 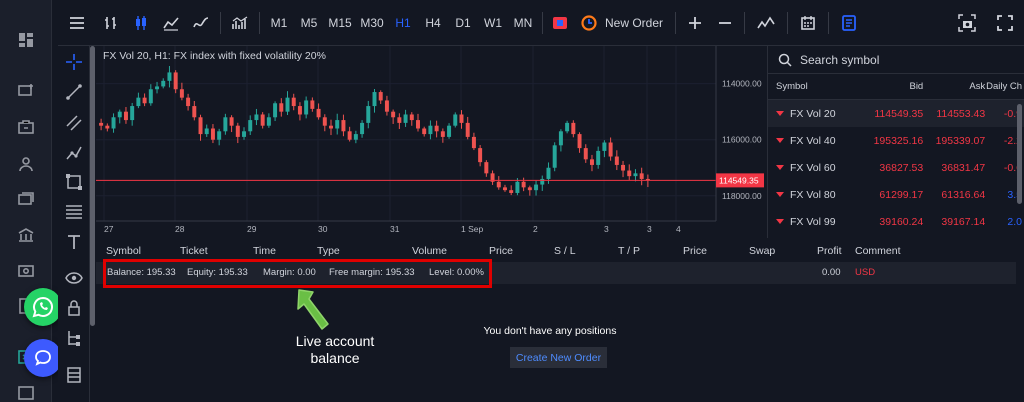 I want to click on create-new-order-button: Create New Order, so click(x=558, y=357).